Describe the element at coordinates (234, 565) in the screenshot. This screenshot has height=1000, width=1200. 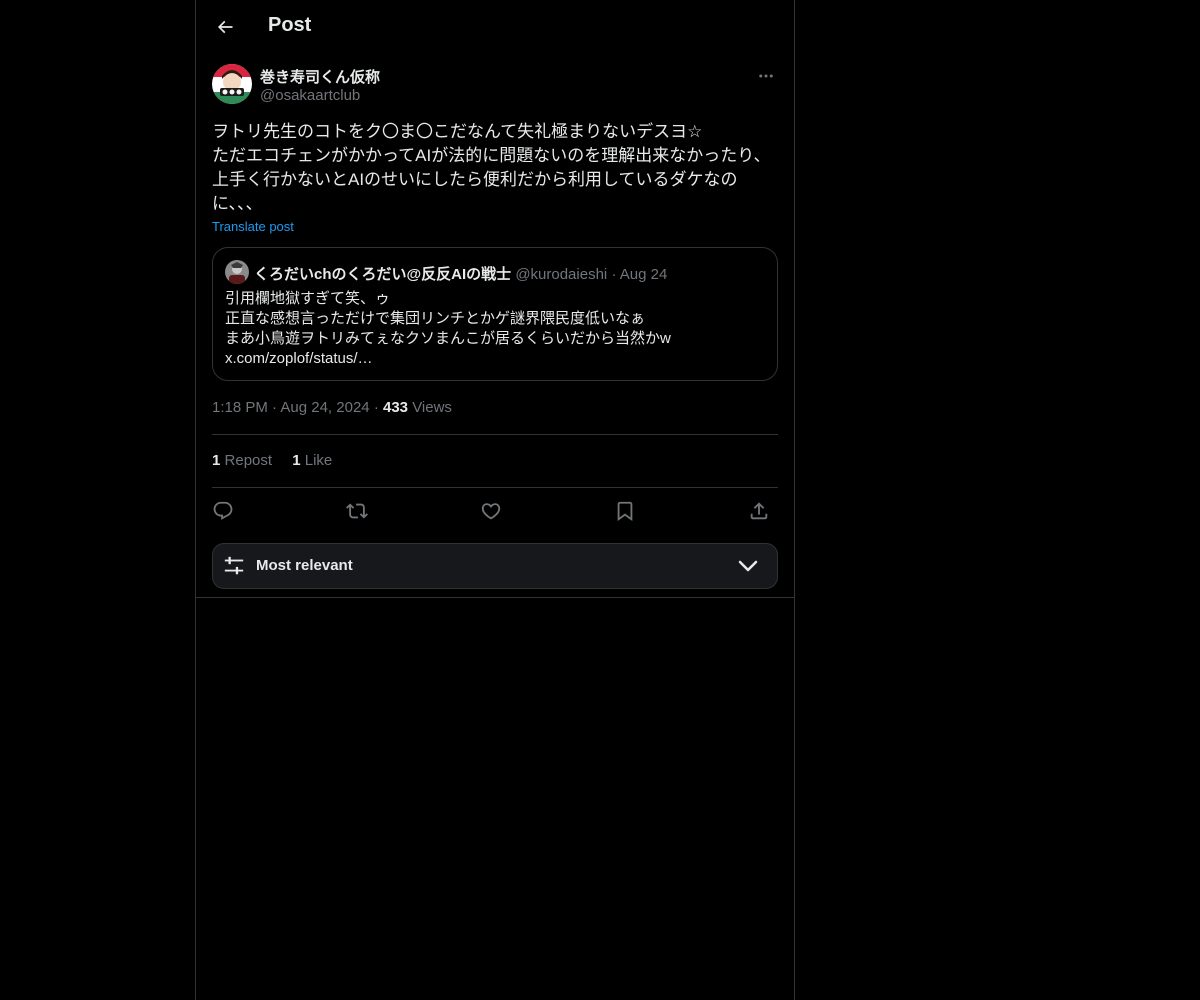
I see `sliders-icon` at that location.